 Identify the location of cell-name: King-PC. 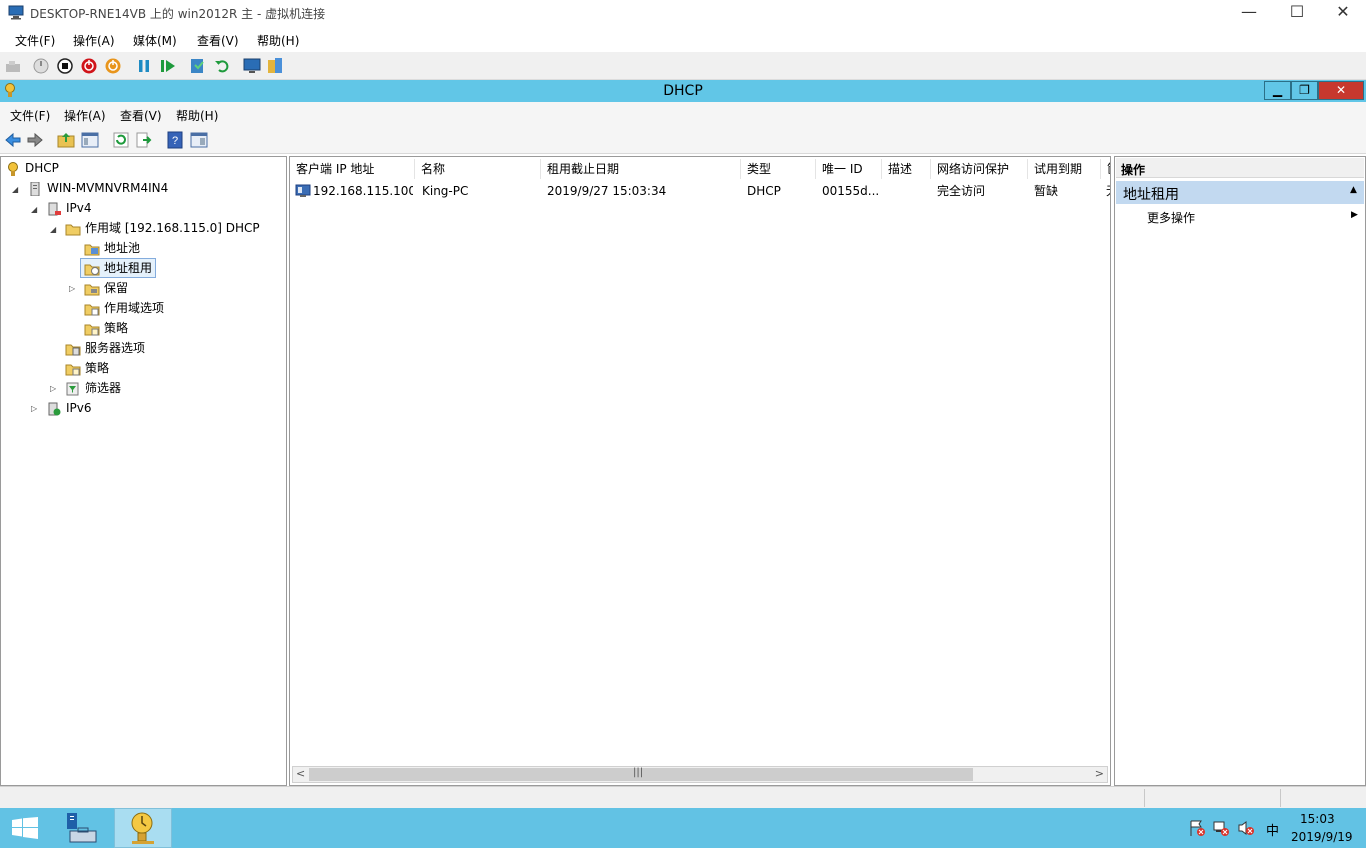
(445, 191).